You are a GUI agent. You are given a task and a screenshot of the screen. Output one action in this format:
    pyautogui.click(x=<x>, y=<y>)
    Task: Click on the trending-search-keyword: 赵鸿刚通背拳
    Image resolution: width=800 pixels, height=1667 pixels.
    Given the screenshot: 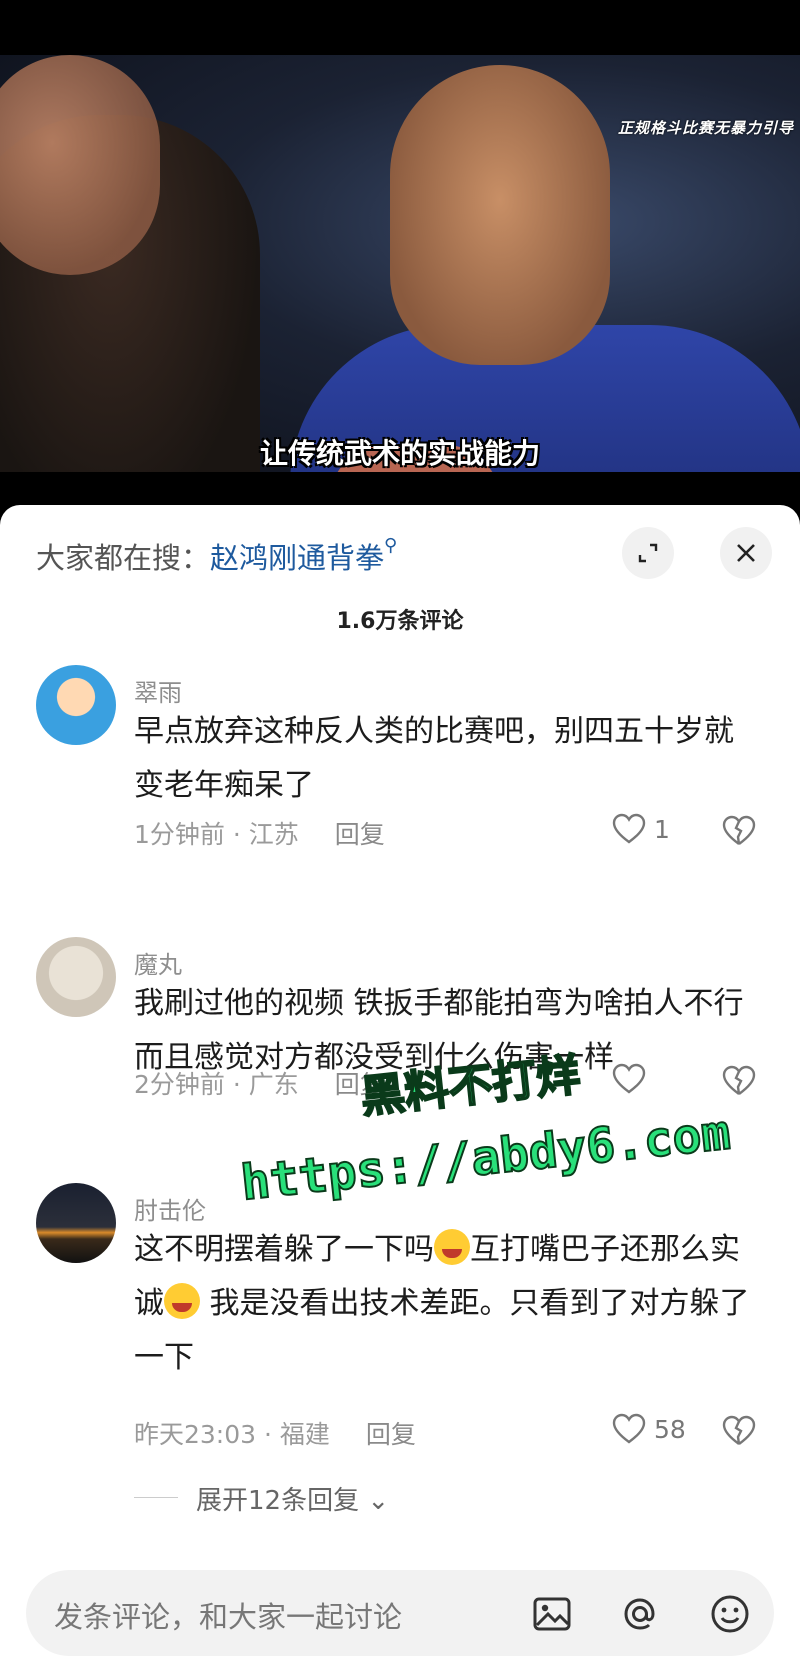 What is the action you would take?
    pyautogui.click(x=297, y=558)
    